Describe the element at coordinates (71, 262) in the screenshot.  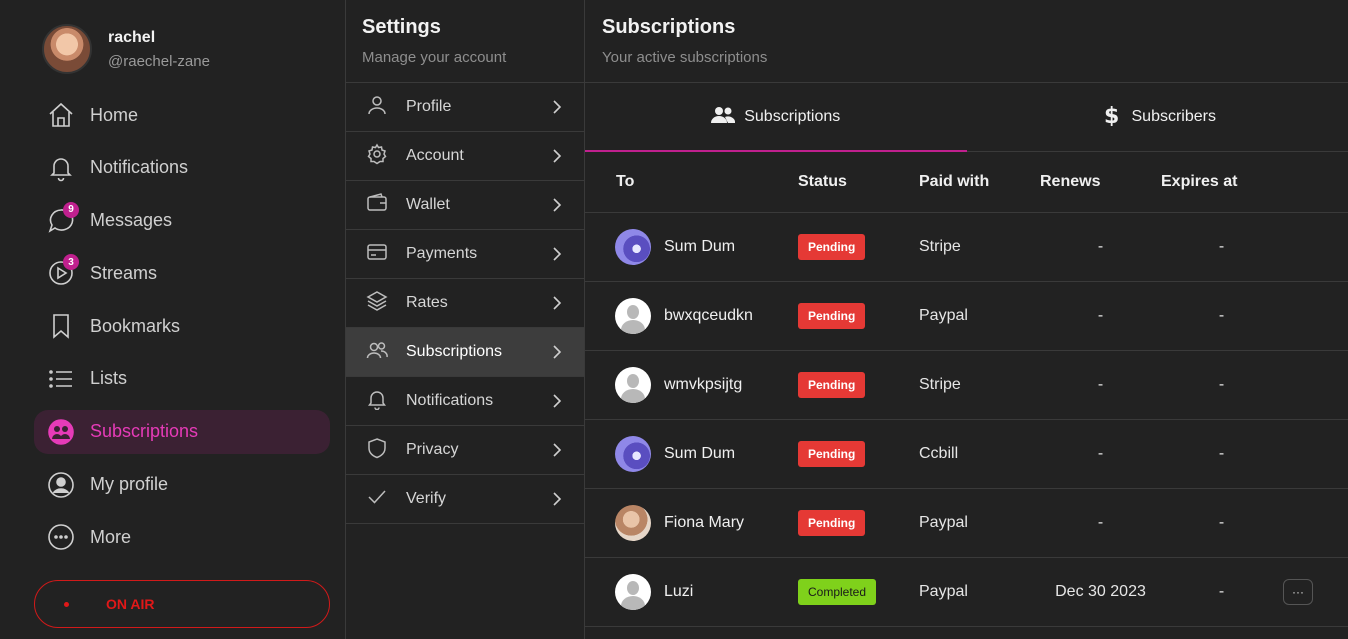
I see `streams-badge: 3` at that location.